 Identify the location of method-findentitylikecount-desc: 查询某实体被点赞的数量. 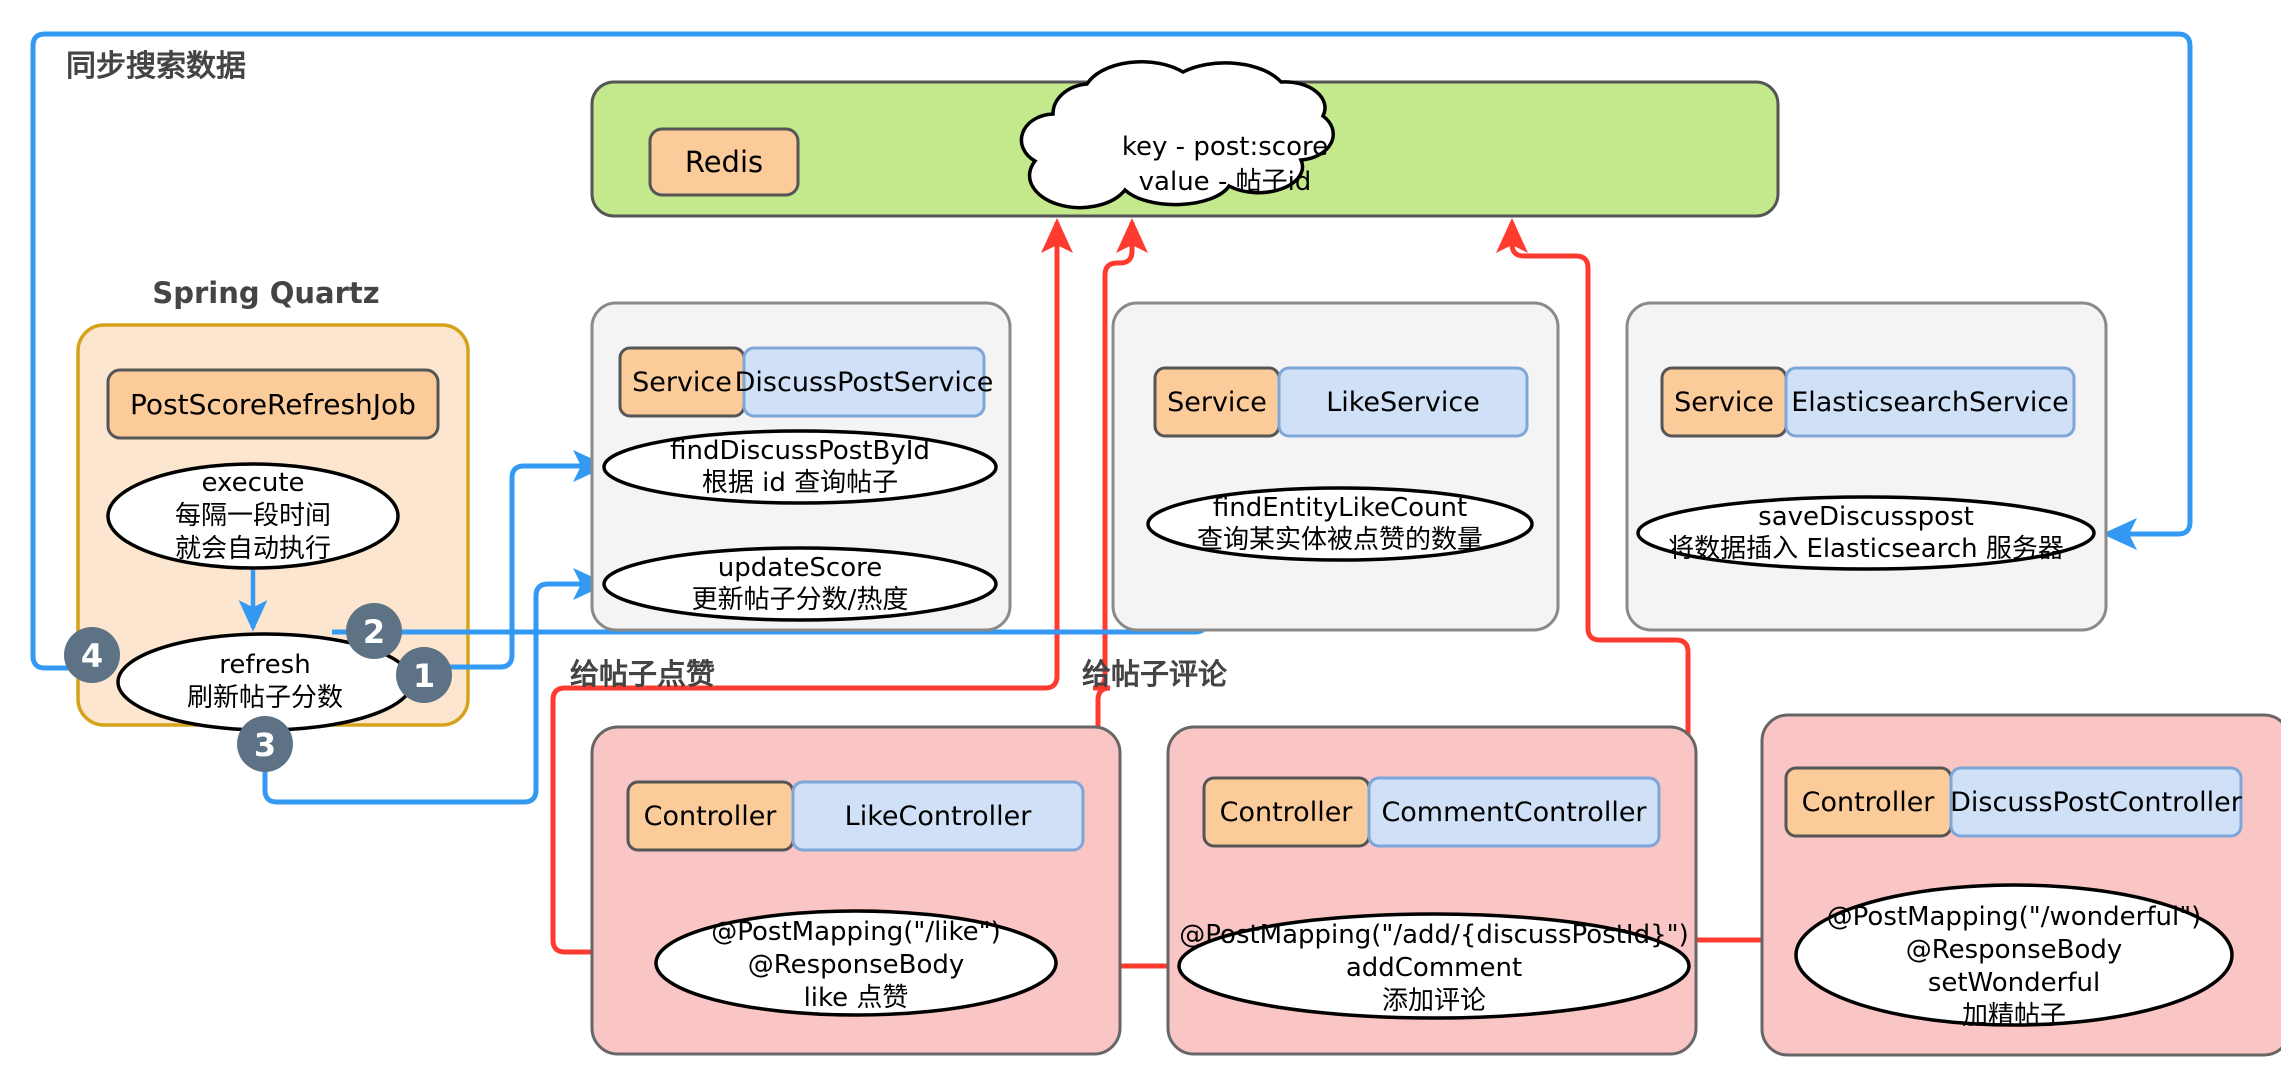
(1340, 540).